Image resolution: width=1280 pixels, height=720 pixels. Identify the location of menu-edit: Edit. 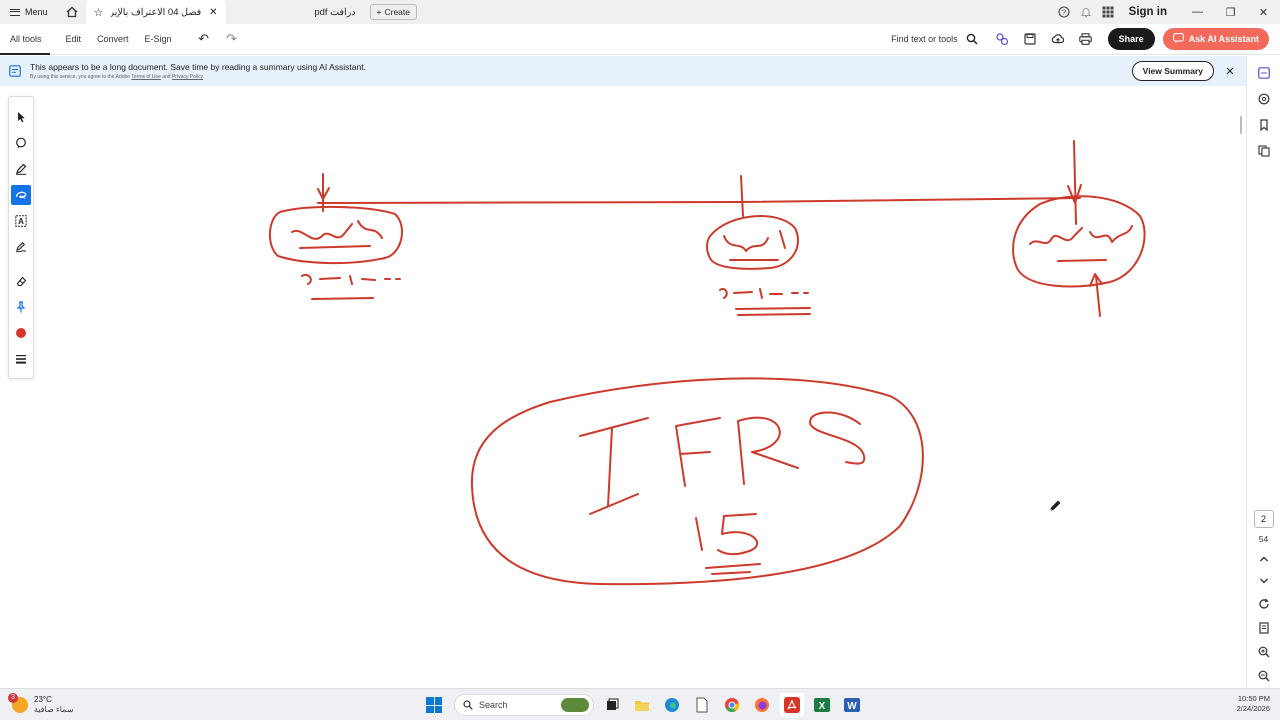
(74, 39).